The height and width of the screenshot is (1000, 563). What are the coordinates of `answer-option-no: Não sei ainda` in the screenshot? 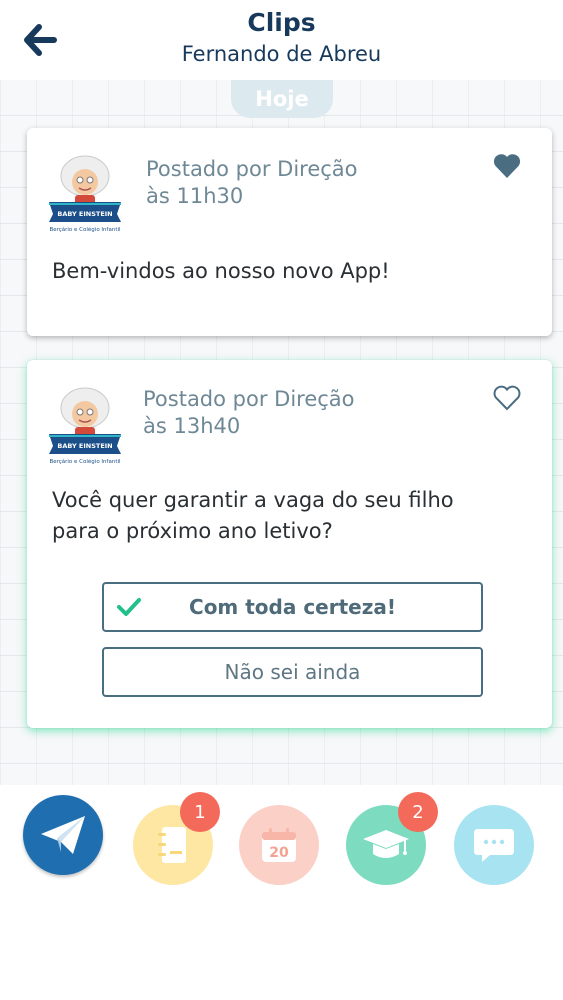 It's located at (292, 672).